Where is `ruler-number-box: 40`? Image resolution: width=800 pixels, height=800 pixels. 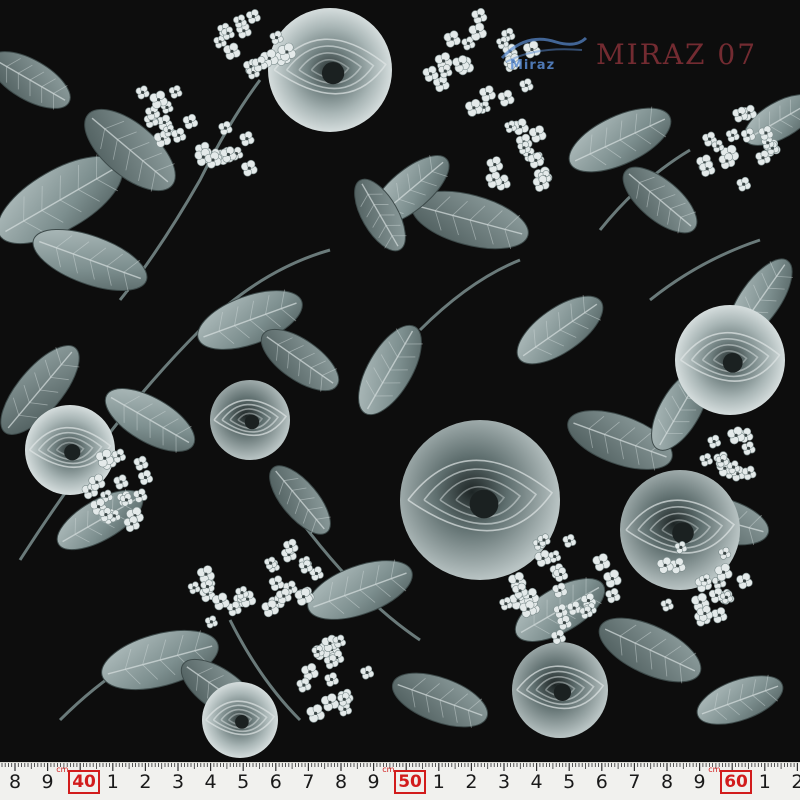
ruler-number-box: 40 is located at coordinates (84, 782).